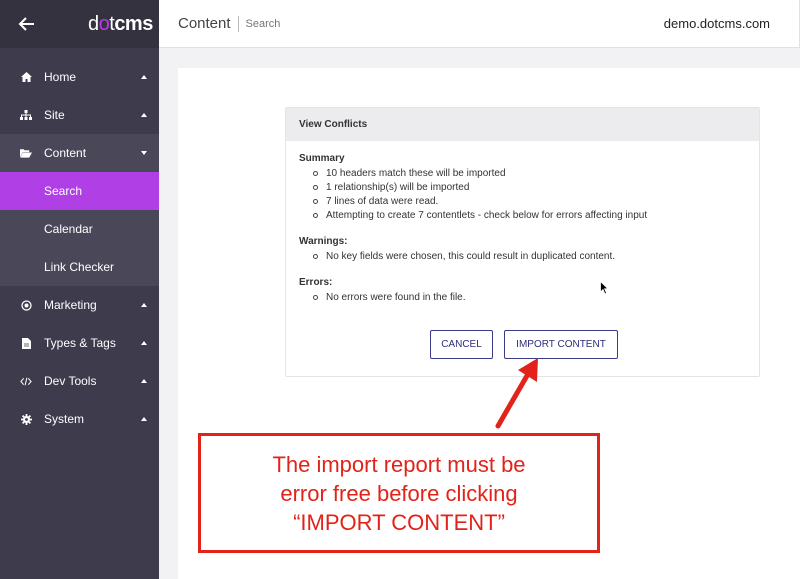 Image resolution: width=800 pixels, height=579 pixels. I want to click on sidebar-item-label: Dev Tools, so click(70, 381).